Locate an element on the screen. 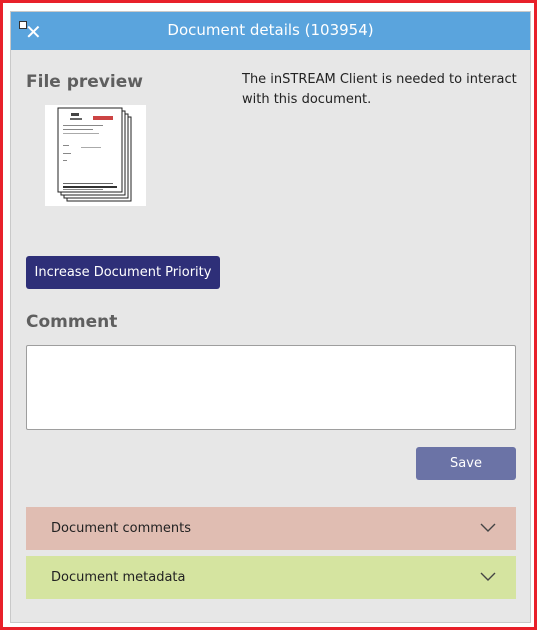  save-button: Save is located at coordinates (466, 463).